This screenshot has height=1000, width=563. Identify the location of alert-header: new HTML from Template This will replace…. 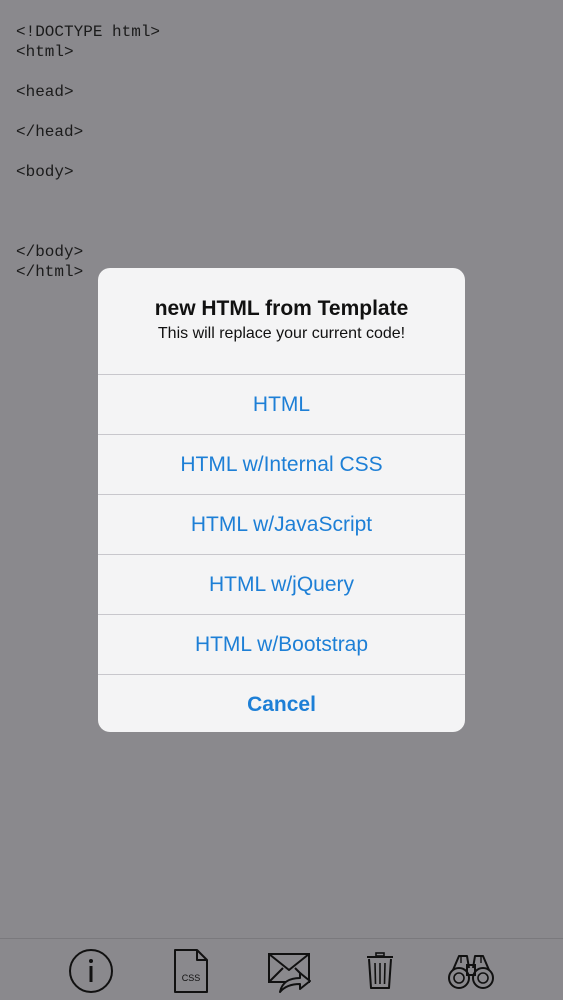
(281, 321).